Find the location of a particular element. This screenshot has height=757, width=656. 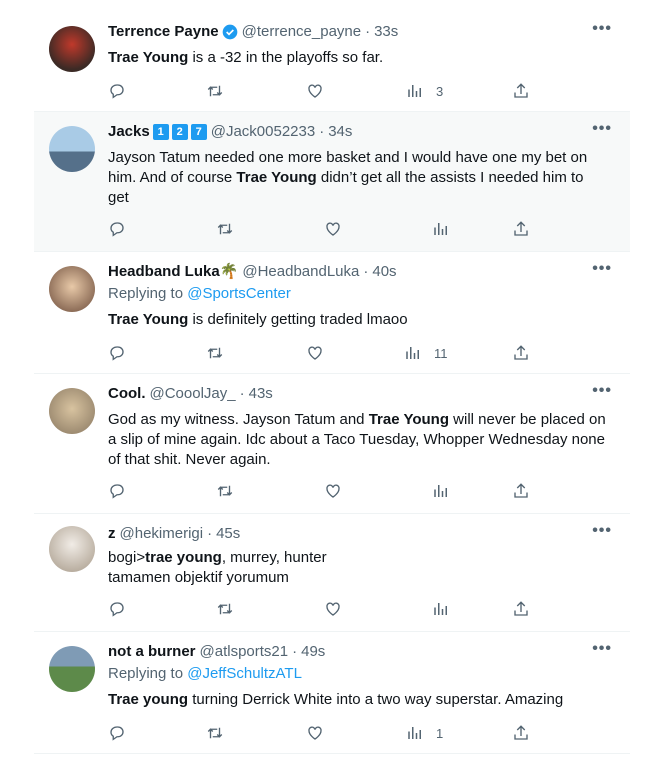

display-name: Headband Luka is located at coordinates (164, 272).